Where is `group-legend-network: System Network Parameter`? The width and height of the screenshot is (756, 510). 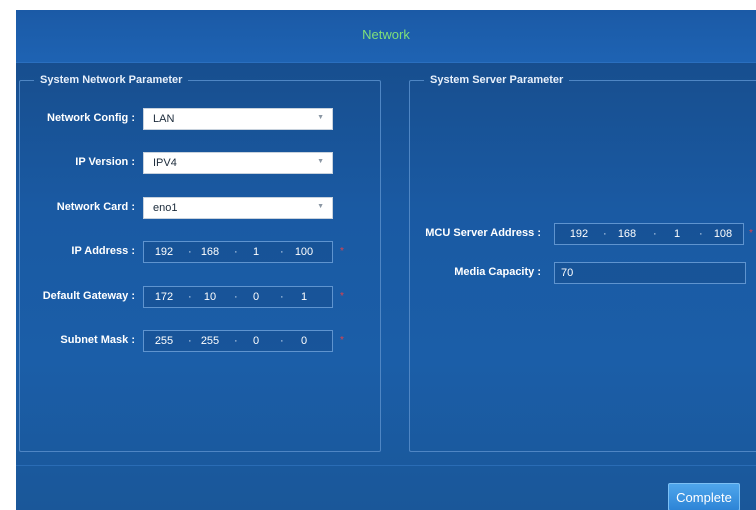 group-legend-network: System Network Parameter is located at coordinates (111, 80).